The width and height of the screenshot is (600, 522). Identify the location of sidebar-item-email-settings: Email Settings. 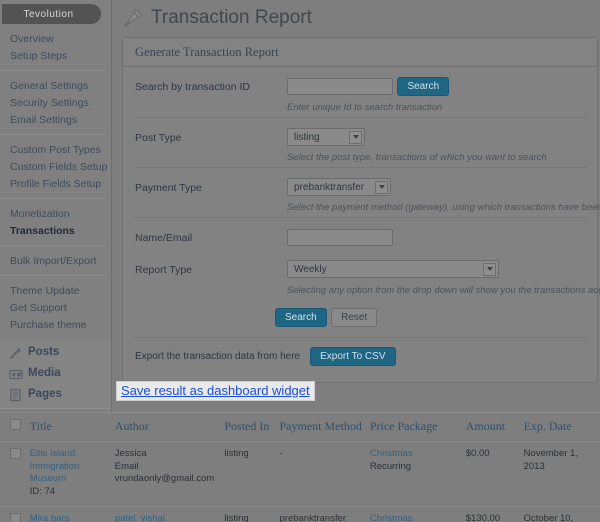
(52, 119).